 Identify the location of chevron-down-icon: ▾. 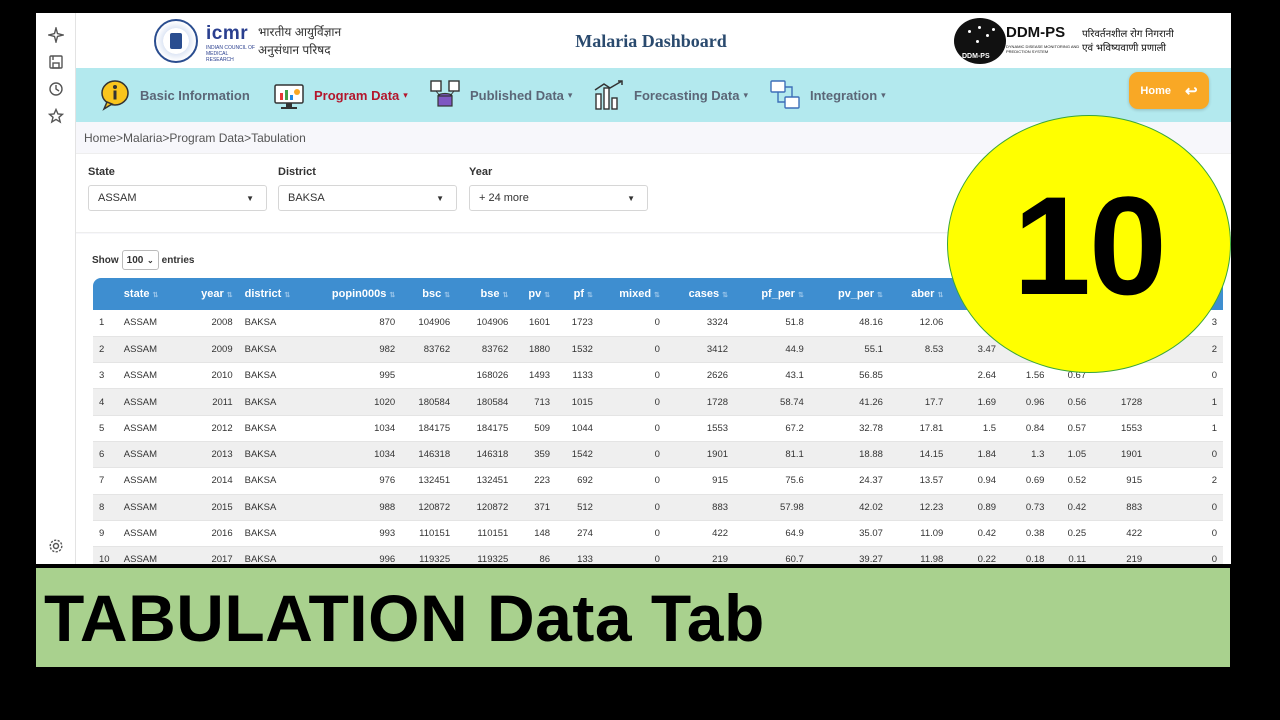
(570, 94).